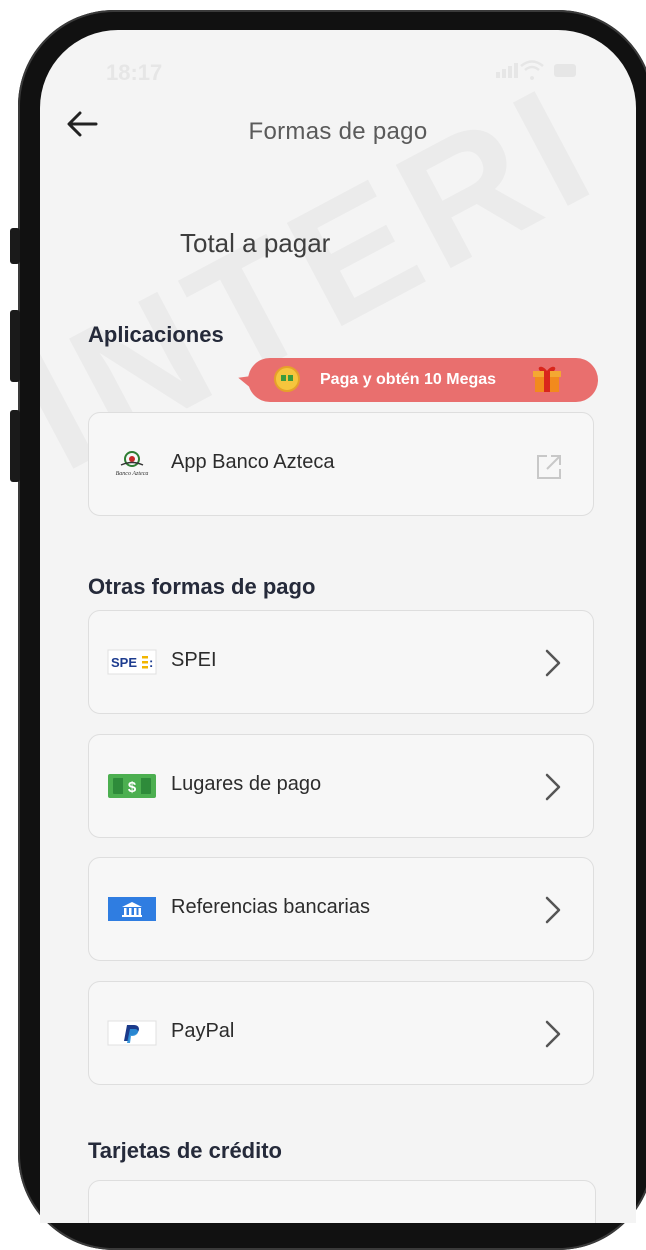 This screenshot has width=646, height=1250. Describe the element at coordinates (338, 70) in the screenshot. I see `status-bar: 18:17` at that location.